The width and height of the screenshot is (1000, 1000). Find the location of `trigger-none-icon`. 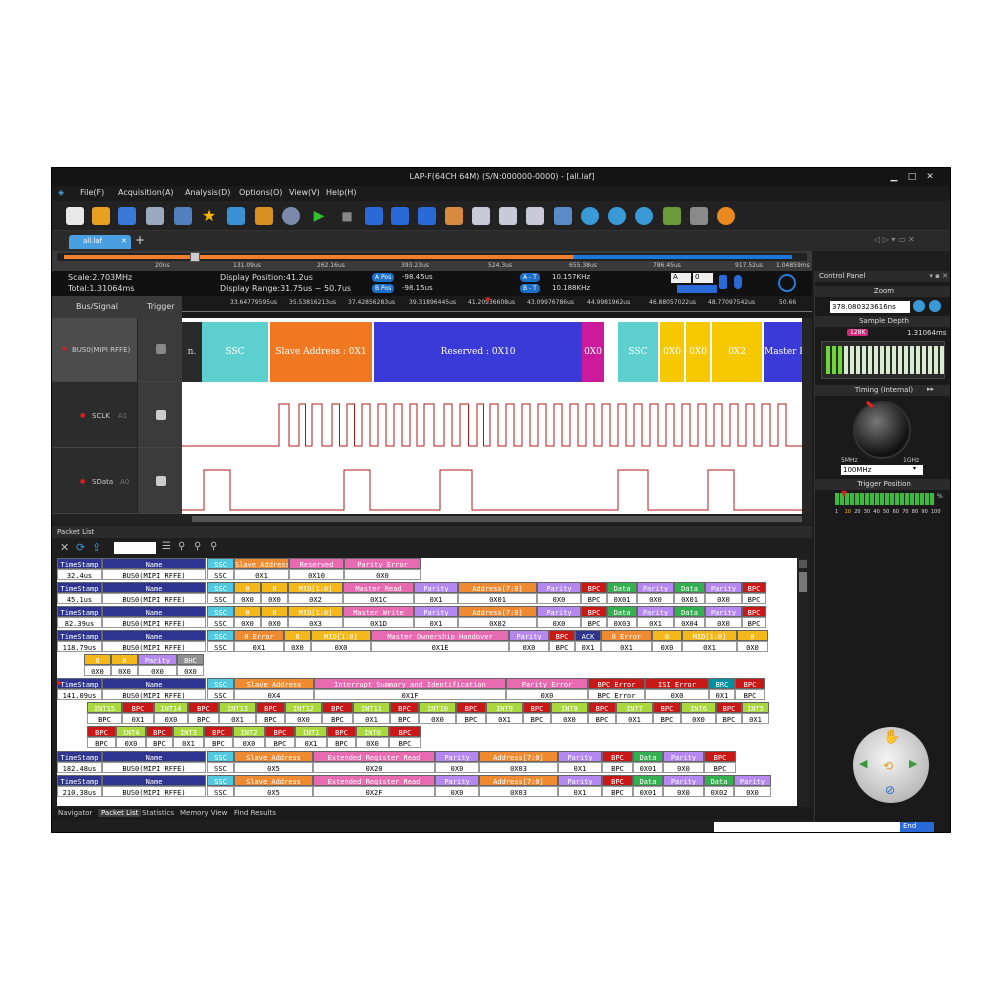

trigger-none-icon is located at coordinates (161, 349).